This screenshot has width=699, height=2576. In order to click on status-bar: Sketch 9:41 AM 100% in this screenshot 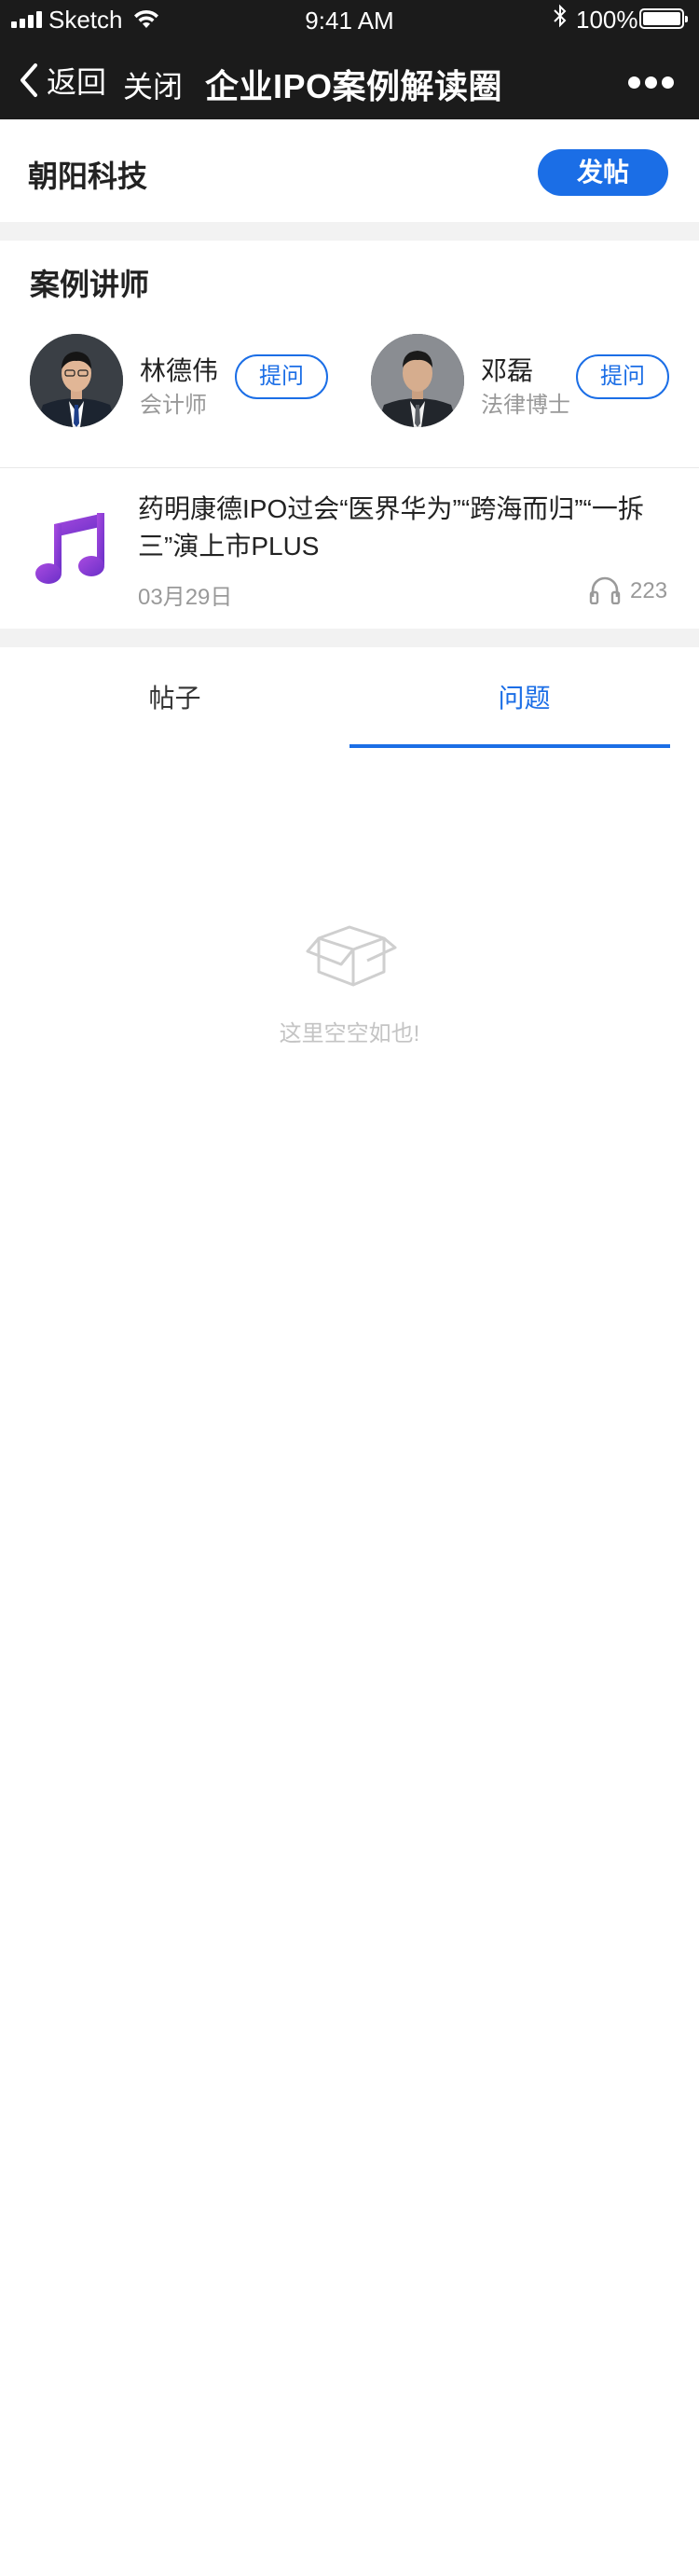, I will do `click(349, 20)`.